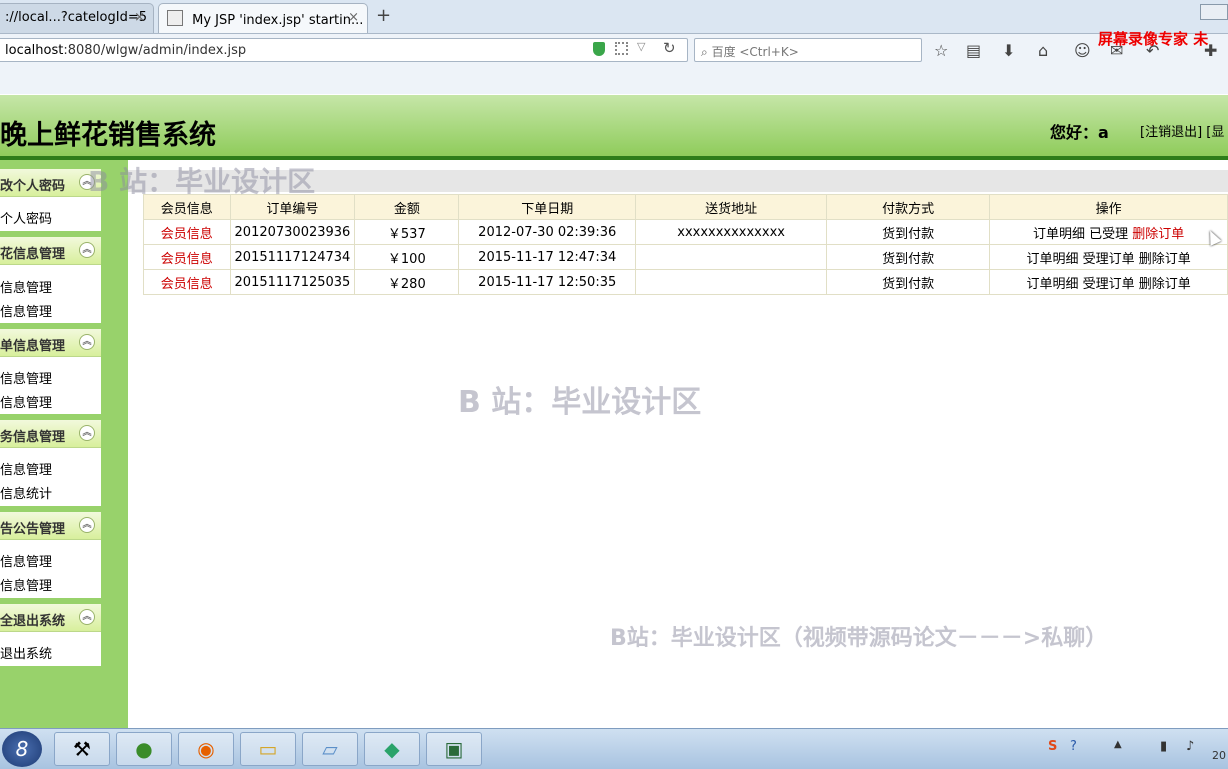  Describe the element at coordinates (50, 618) in the screenshot. I see `sidebar-section-logout: 全退出系统 ︽` at that location.